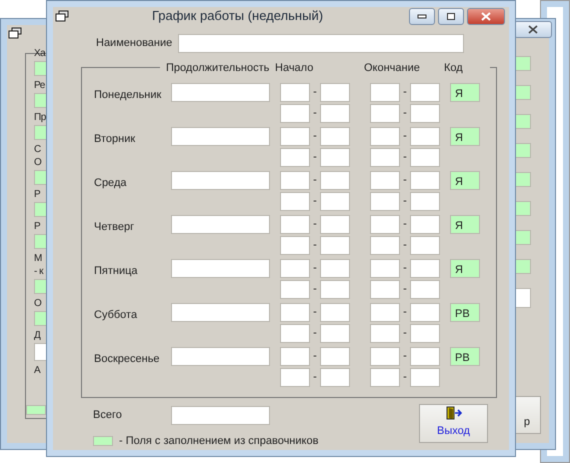 Image resolution: width=570 pixels, height=463 pixels. Describe the element at coordinates (405, 312) in the screenshot. I see `dash-text: -` at that location.